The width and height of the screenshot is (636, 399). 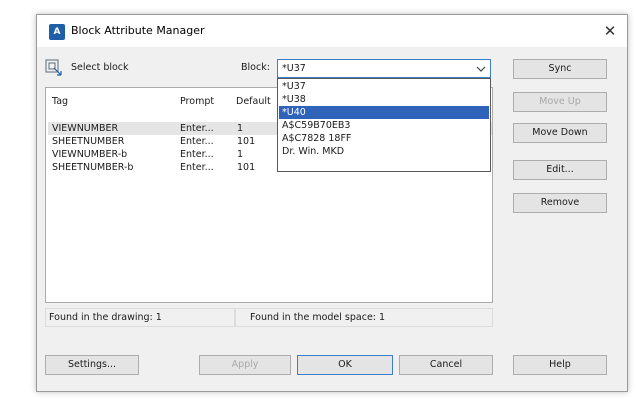 I want to click on status-found-in-drawing-text: Found in the drawing: 1, so click(x=105, y=317).